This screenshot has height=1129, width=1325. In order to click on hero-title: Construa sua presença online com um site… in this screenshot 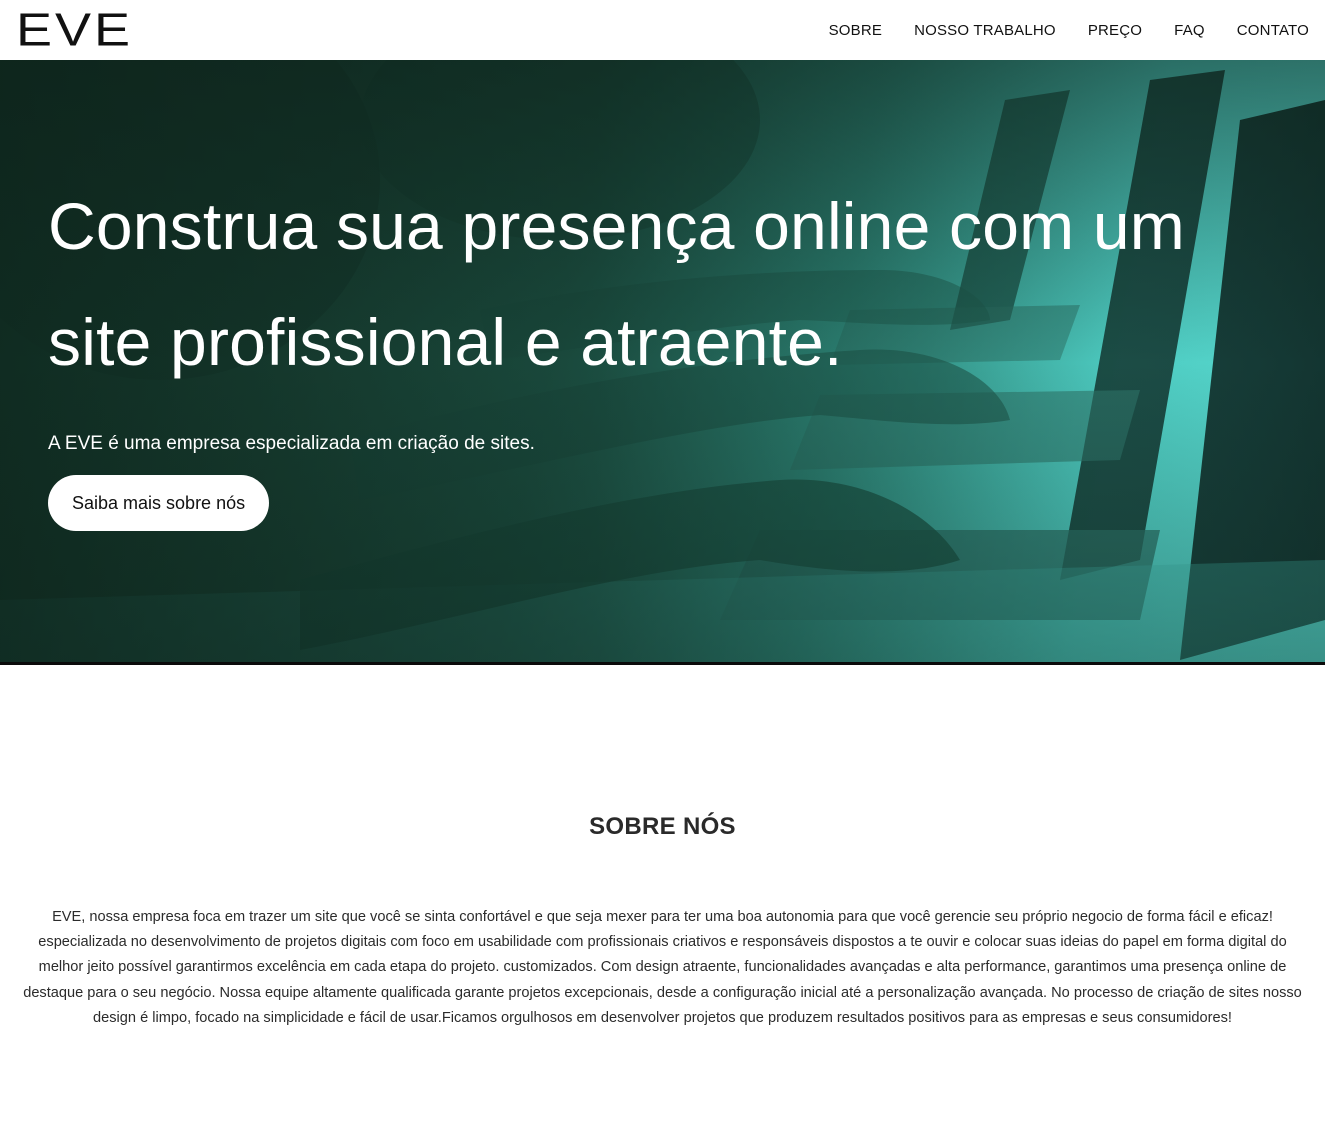, I will do `click(616, 284)`.